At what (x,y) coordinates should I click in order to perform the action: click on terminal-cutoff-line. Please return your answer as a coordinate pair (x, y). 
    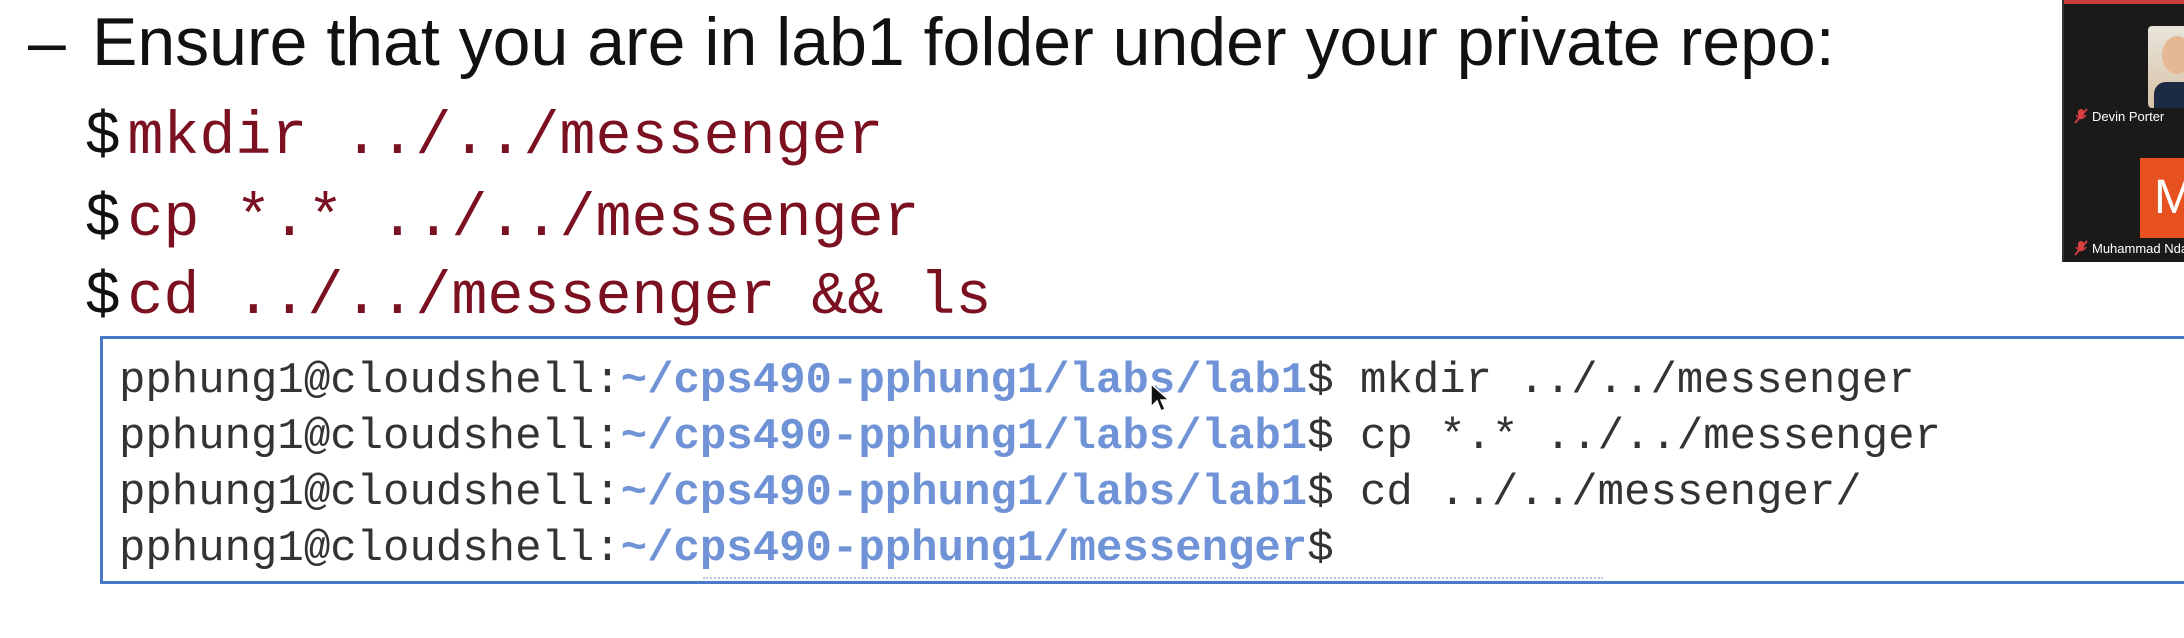
    Looking at the image, I should click on (1153, 579).